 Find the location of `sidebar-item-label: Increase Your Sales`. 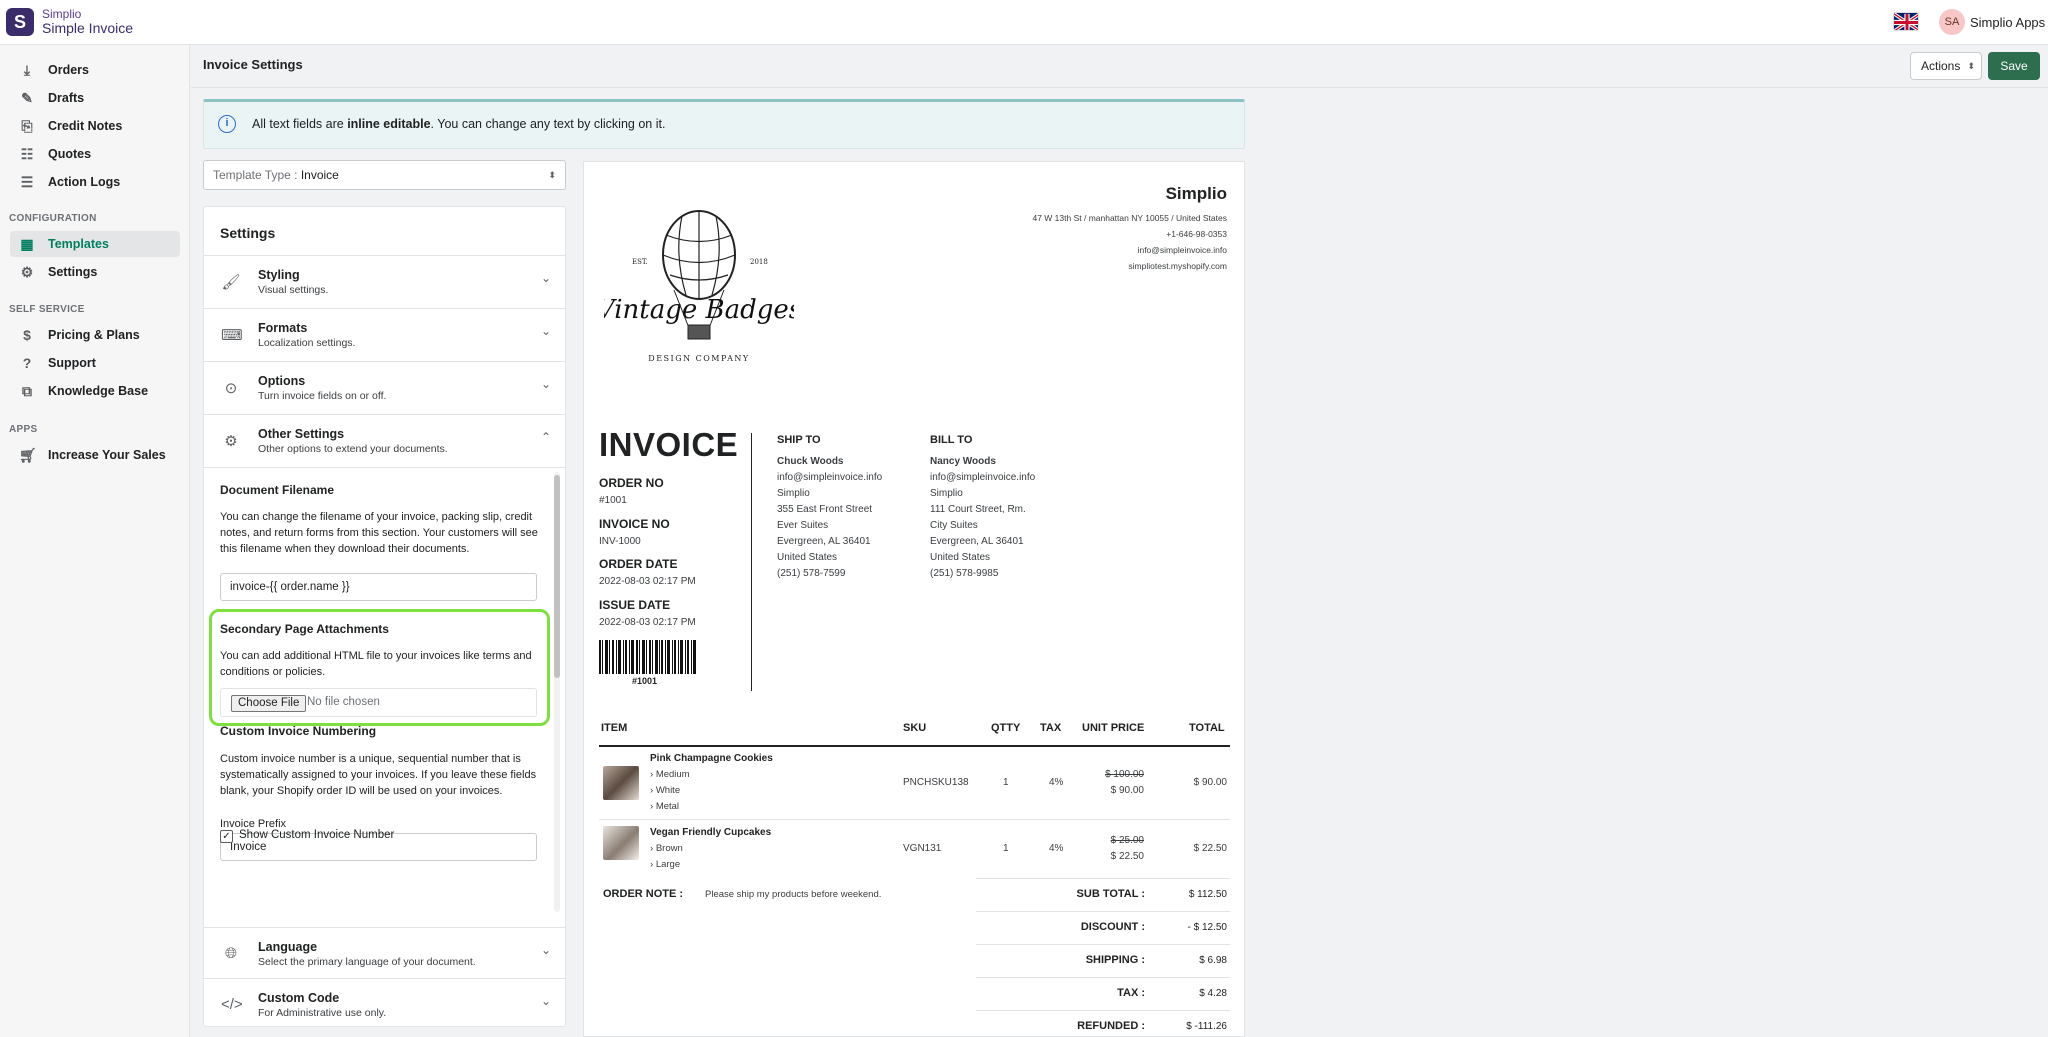

sidebar-item-label: Increase Your Sales is located at coordinates (107, 455).